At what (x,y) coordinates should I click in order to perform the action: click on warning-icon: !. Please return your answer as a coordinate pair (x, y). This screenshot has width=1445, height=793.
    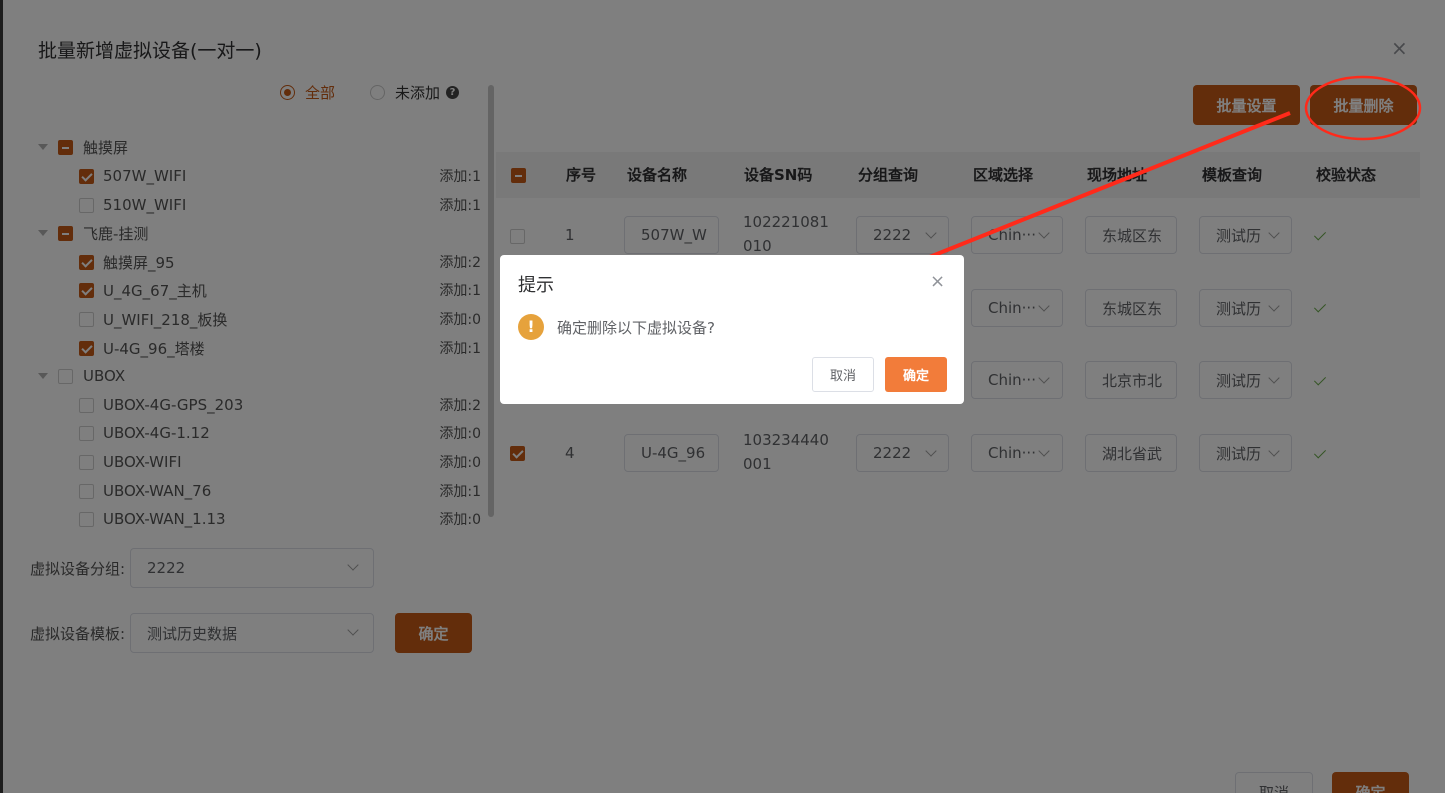
    Looking at the image, I should click on (531, 327).